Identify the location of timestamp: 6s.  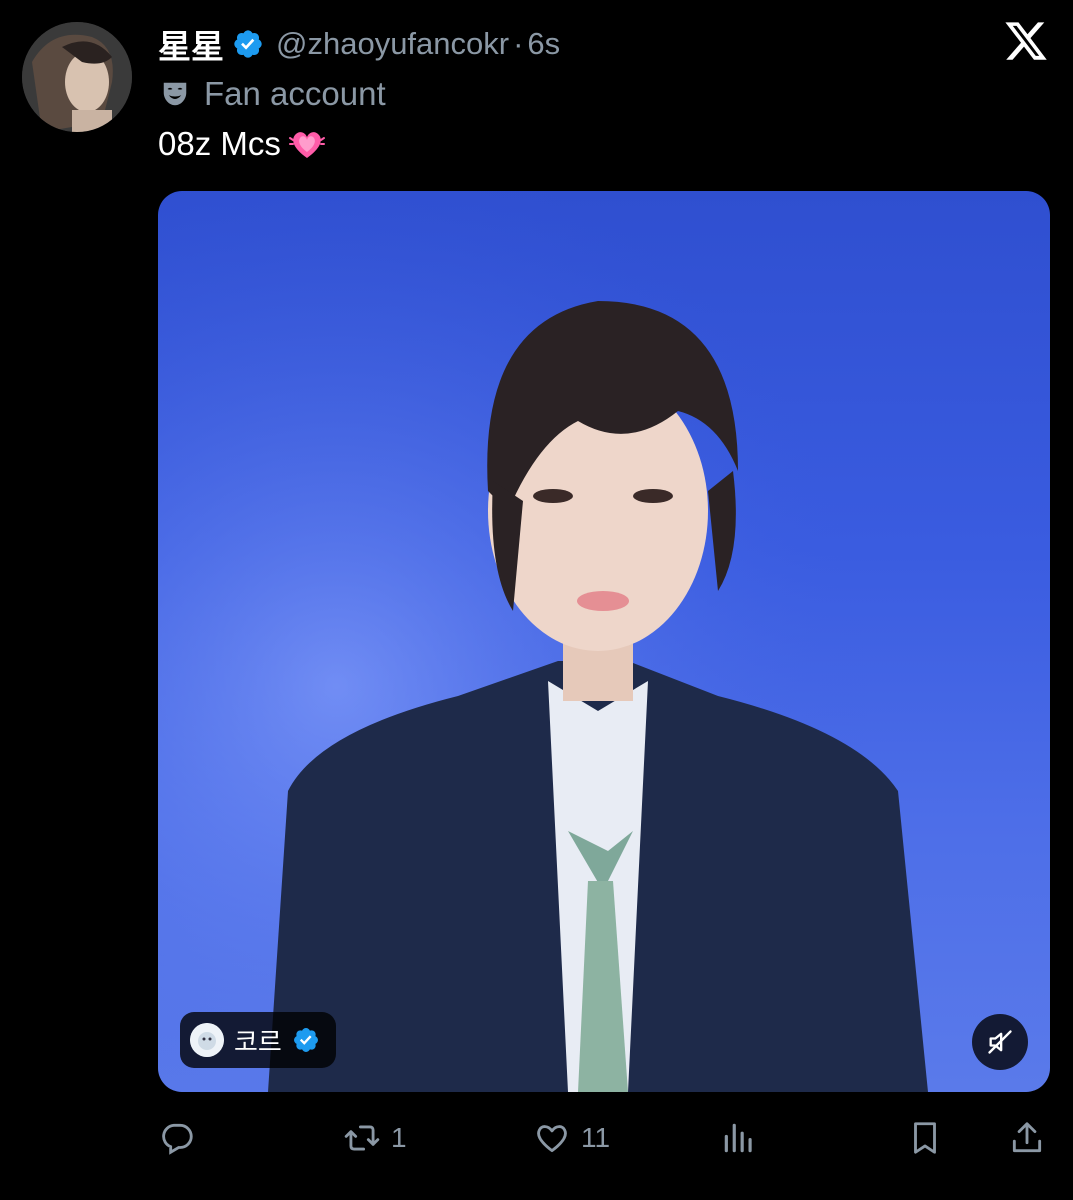
(543, 44).